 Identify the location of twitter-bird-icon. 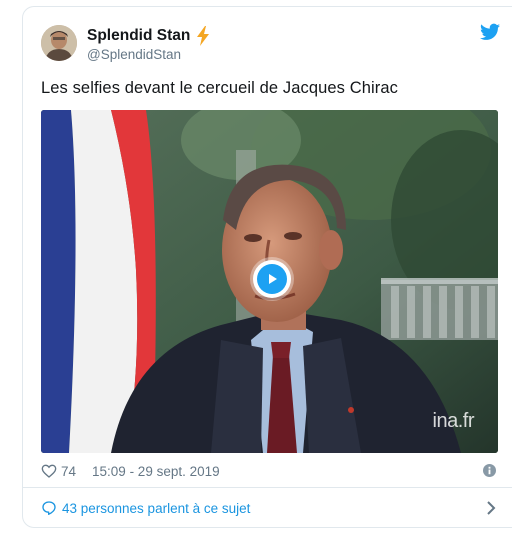
(490, 32).